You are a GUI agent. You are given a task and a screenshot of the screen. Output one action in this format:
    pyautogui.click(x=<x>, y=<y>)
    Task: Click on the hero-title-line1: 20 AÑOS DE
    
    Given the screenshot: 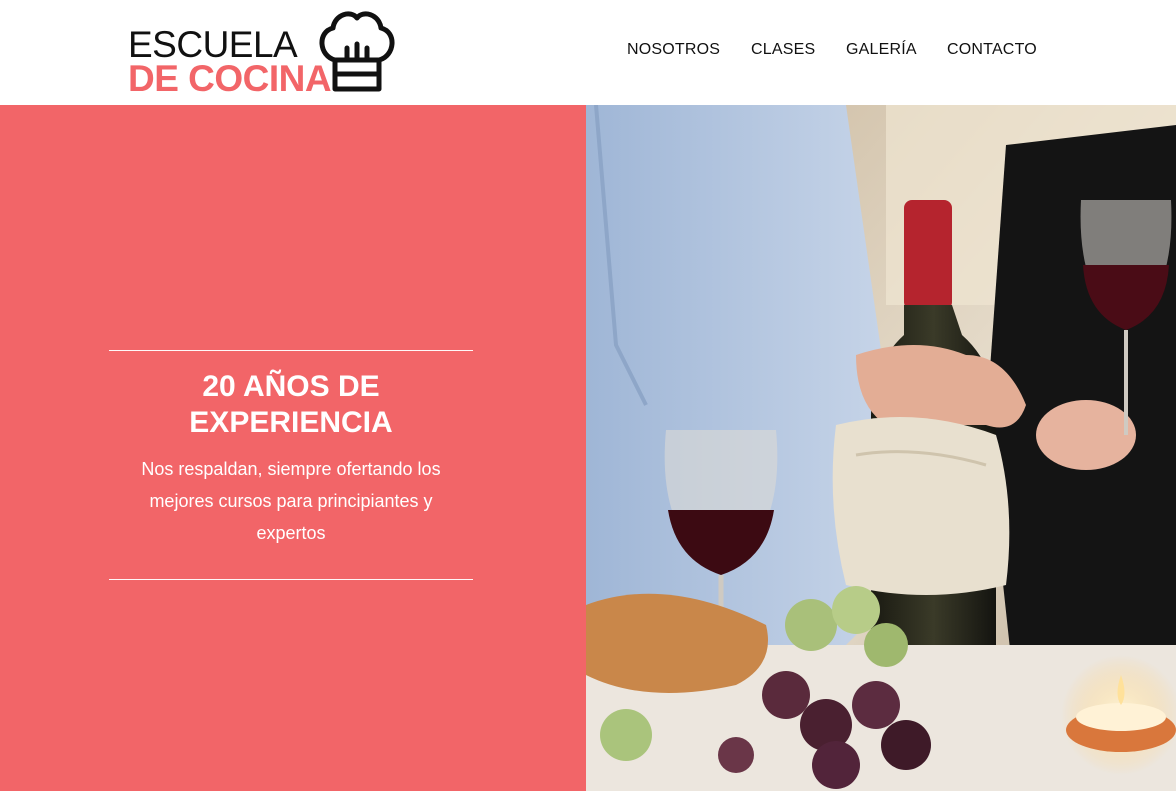 What is the action you would take?
    pyautogui.click(x=291, y=386)
    